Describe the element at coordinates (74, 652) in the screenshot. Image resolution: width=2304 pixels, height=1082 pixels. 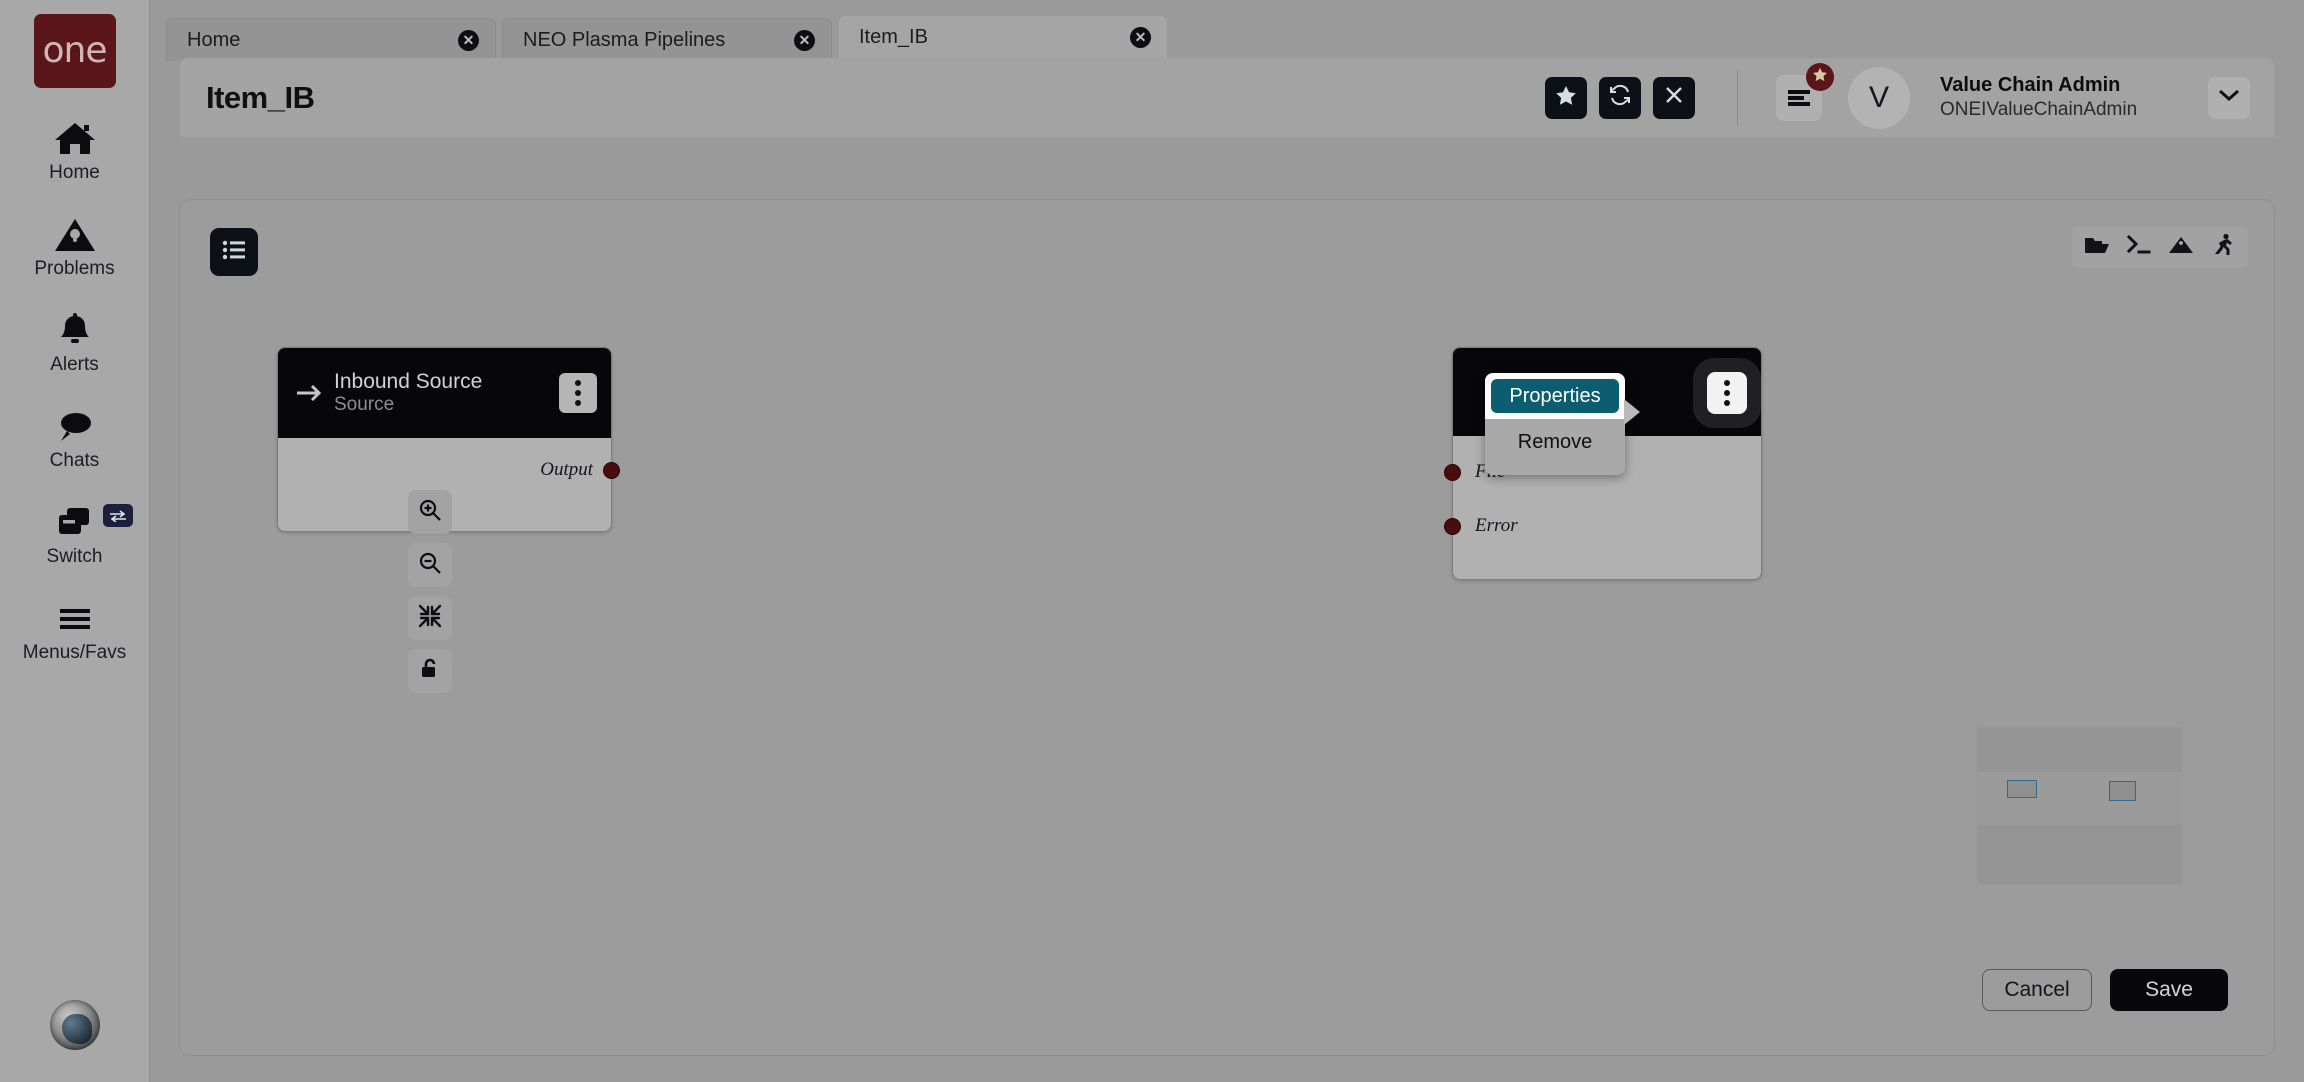
I see `sidebar-item-label: Menus/Favs` at that location.